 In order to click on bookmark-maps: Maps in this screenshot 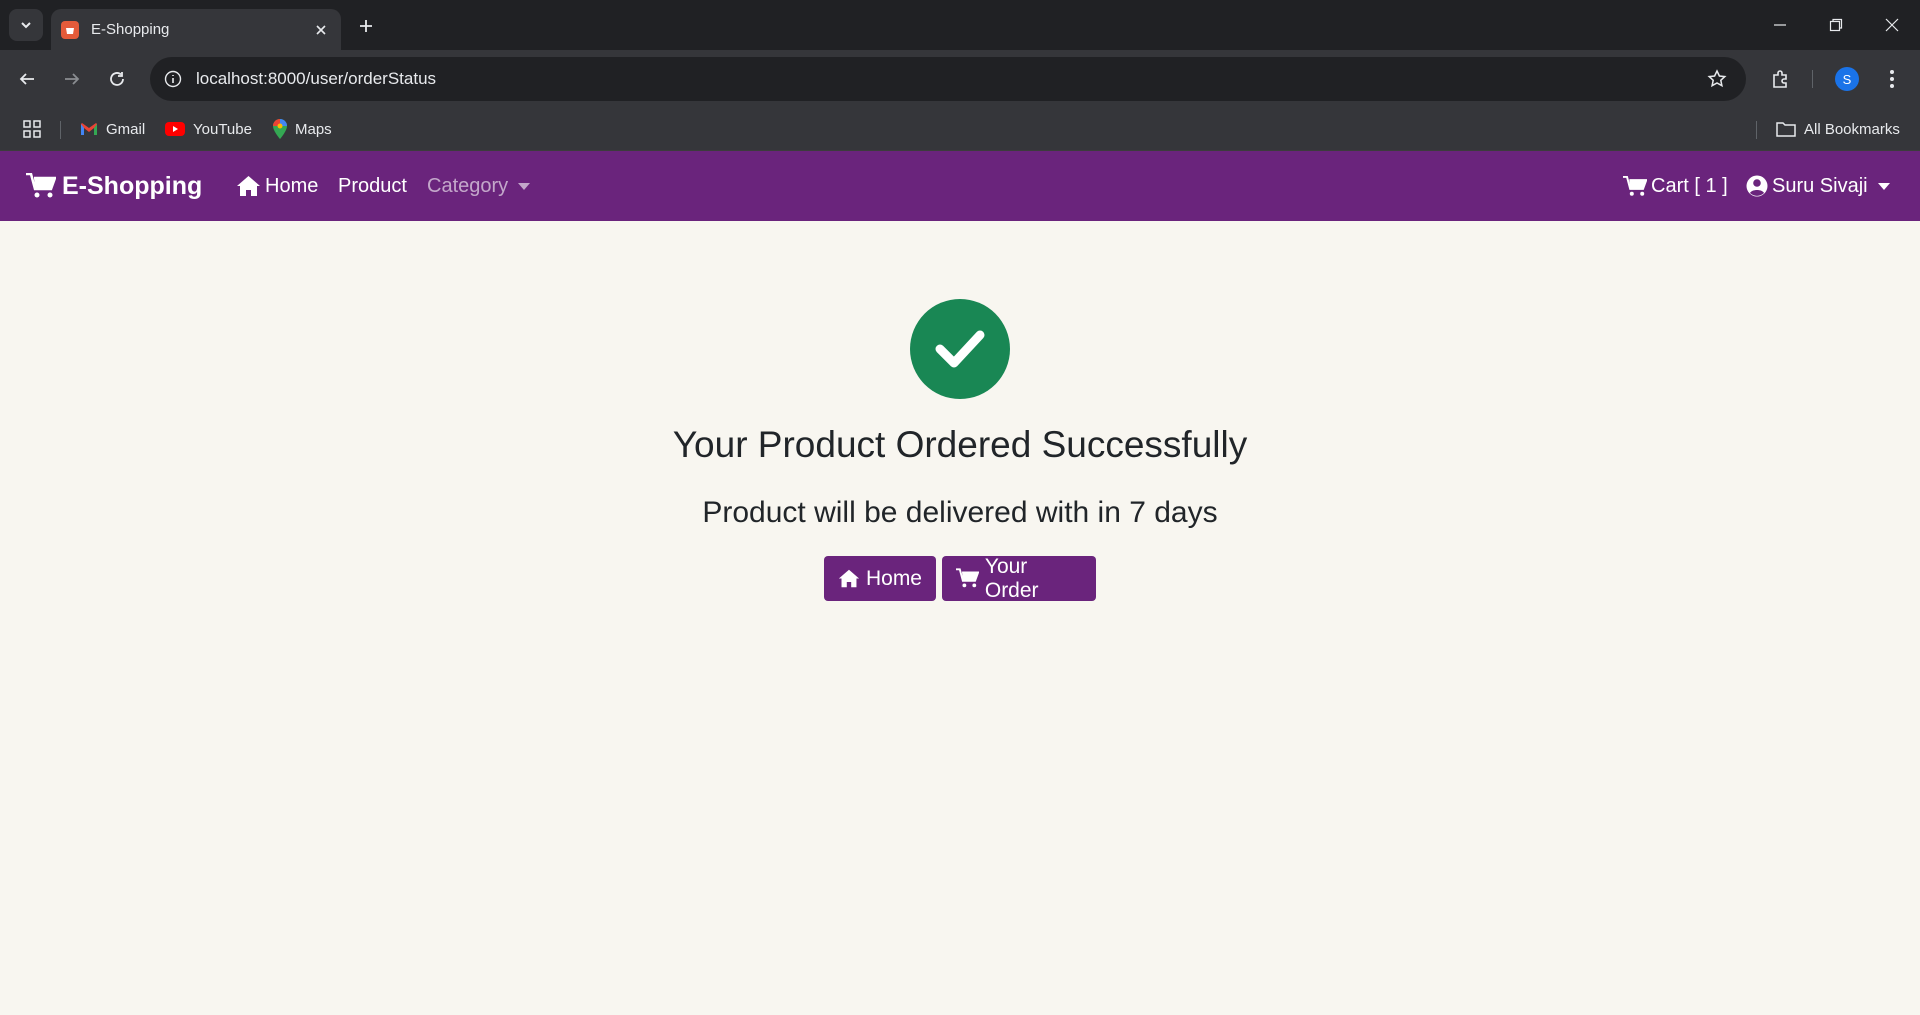, I will do `click(302, 129)`.